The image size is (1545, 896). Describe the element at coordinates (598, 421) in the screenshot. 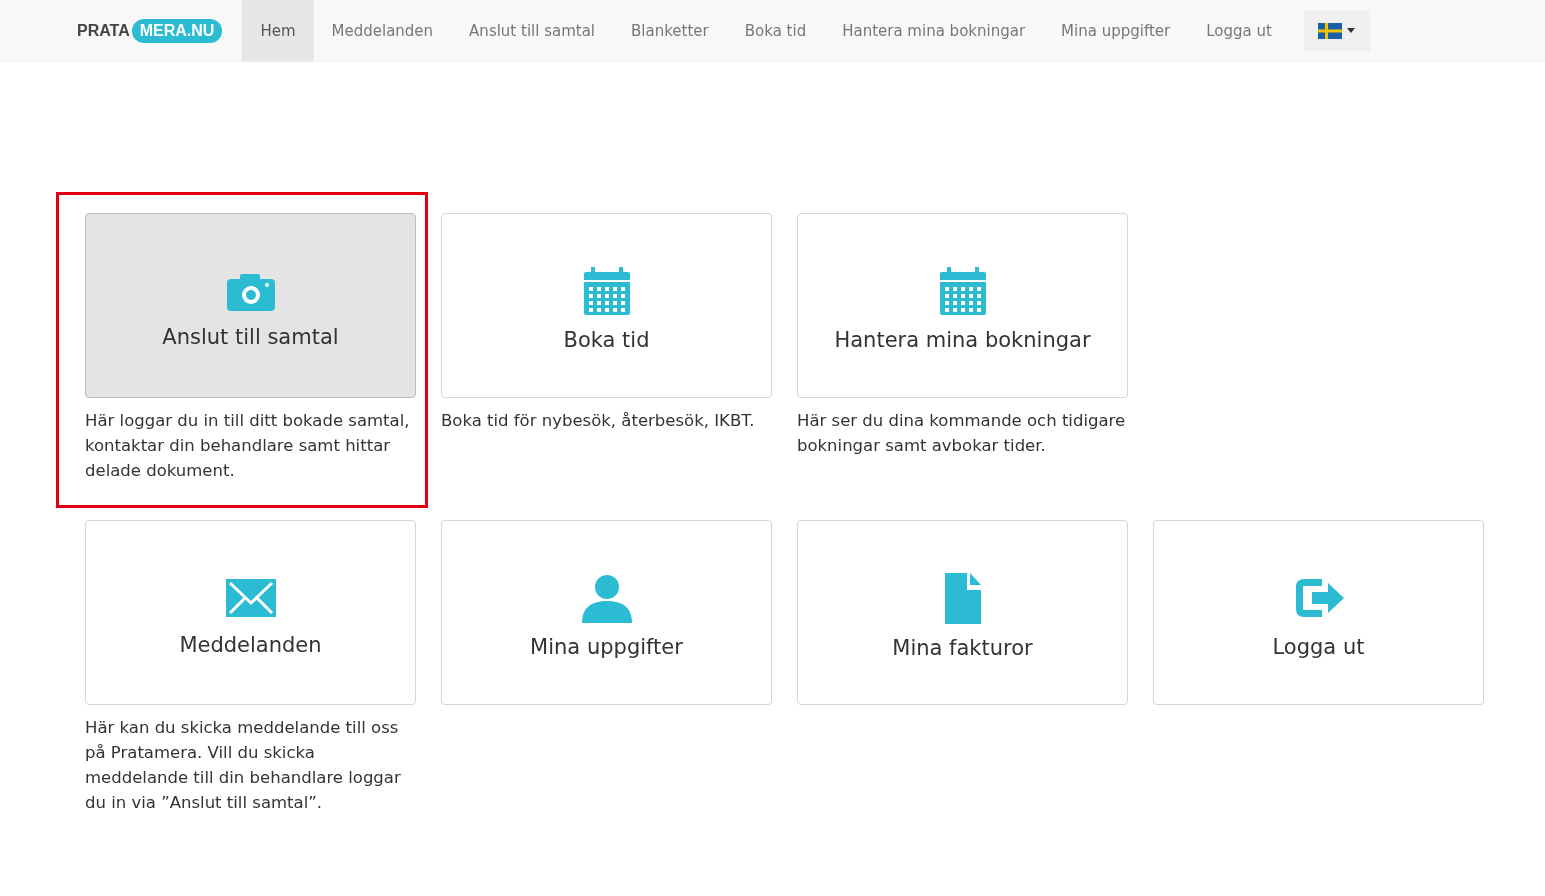

I see `tile-description: Boka tid för nybesök, återbesök, IKBT.` at that location.